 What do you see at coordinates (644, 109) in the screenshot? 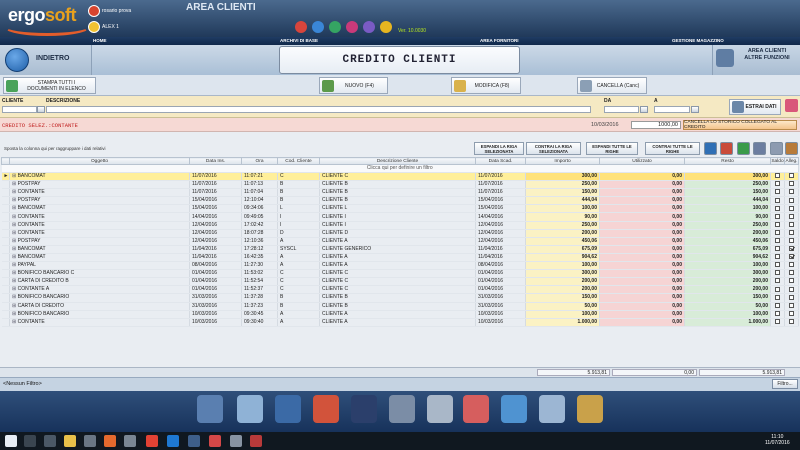
I see `da-calendar-button` at bounding box center [644, 109].